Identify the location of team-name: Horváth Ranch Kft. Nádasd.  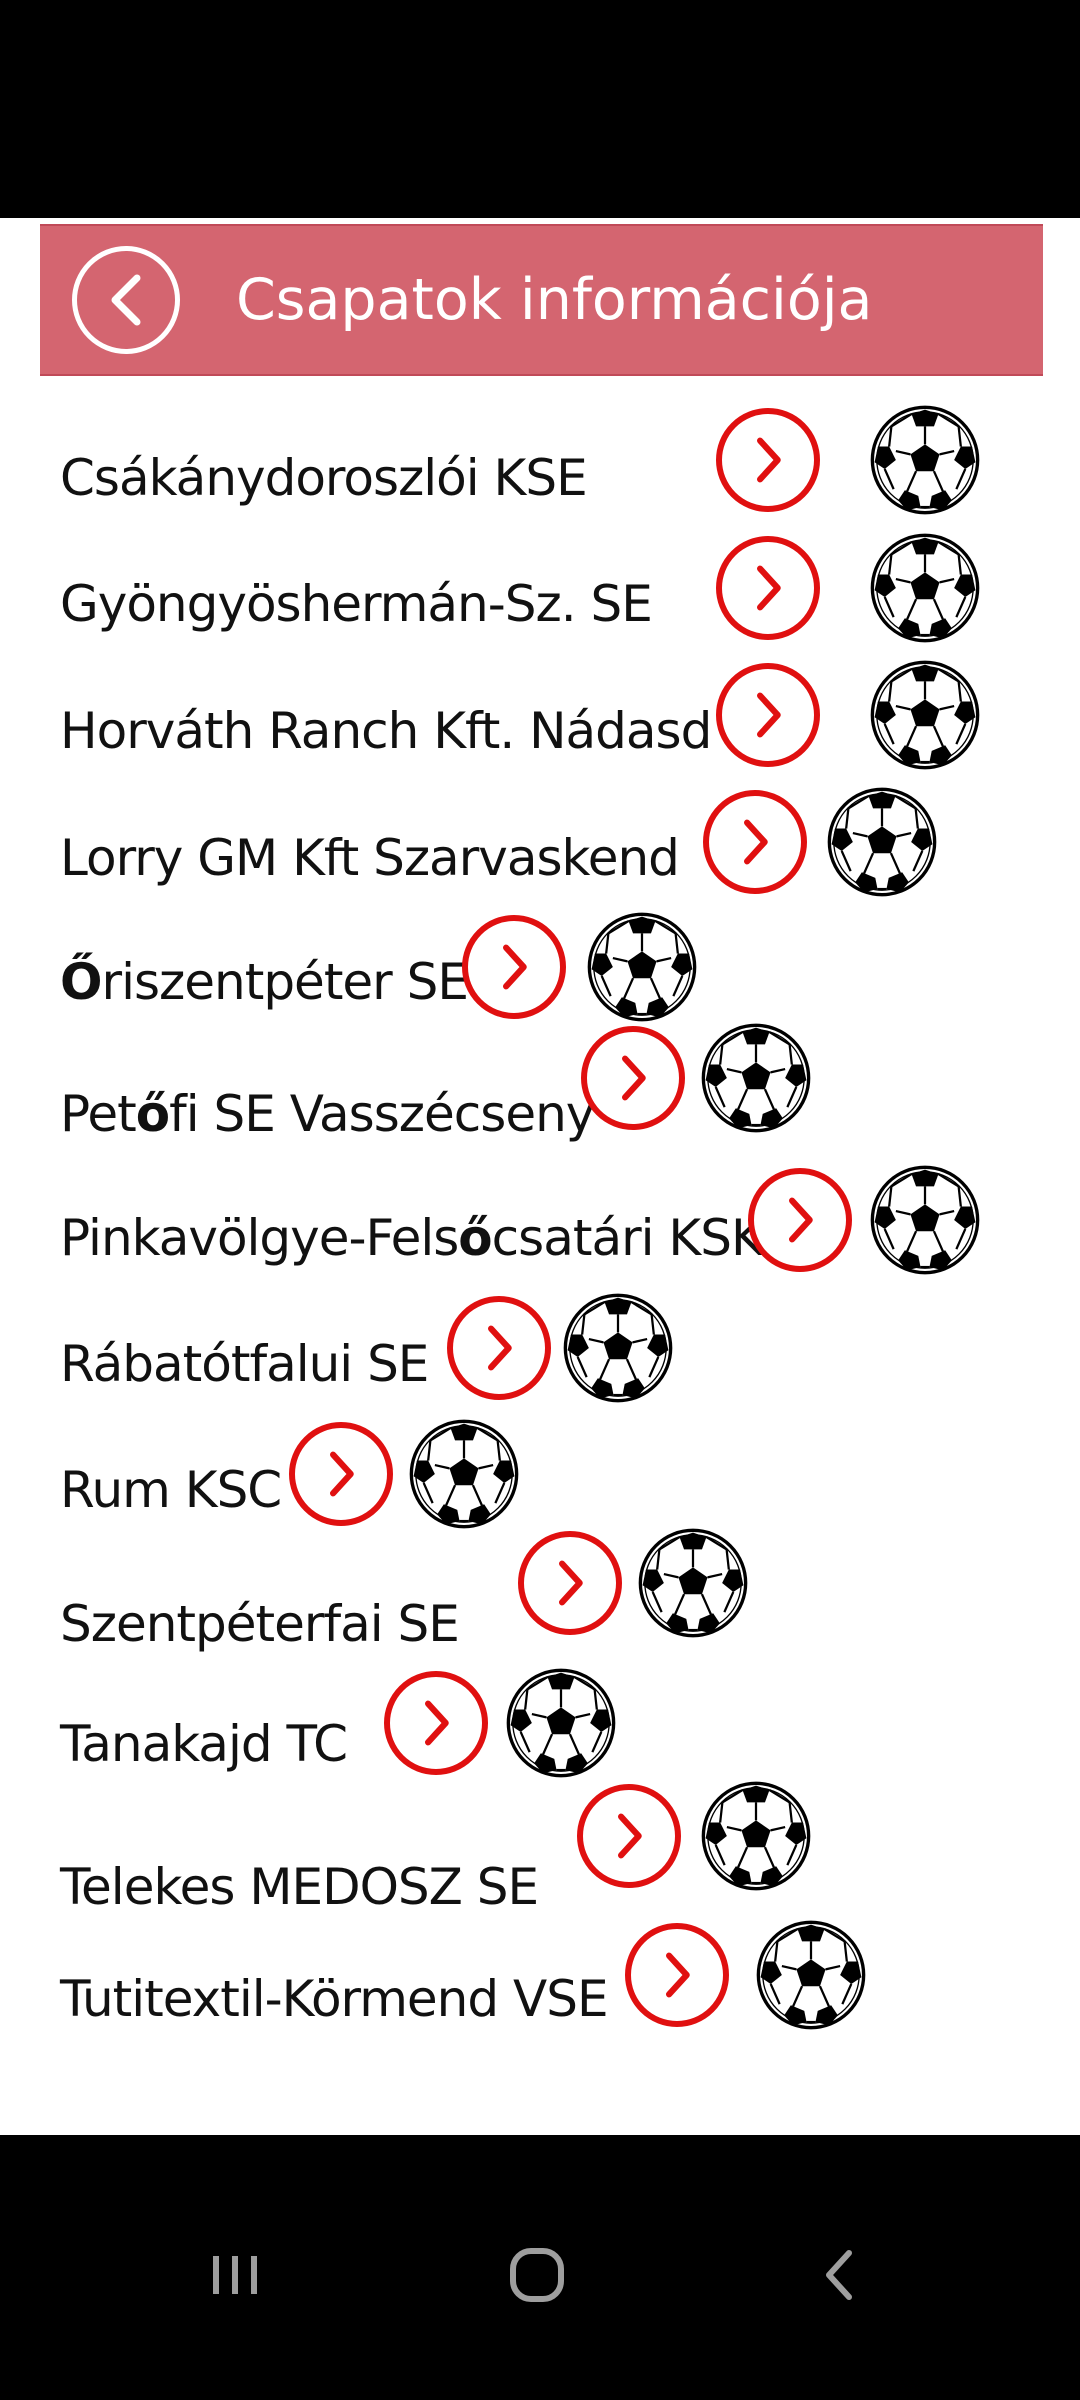
(386, 731).